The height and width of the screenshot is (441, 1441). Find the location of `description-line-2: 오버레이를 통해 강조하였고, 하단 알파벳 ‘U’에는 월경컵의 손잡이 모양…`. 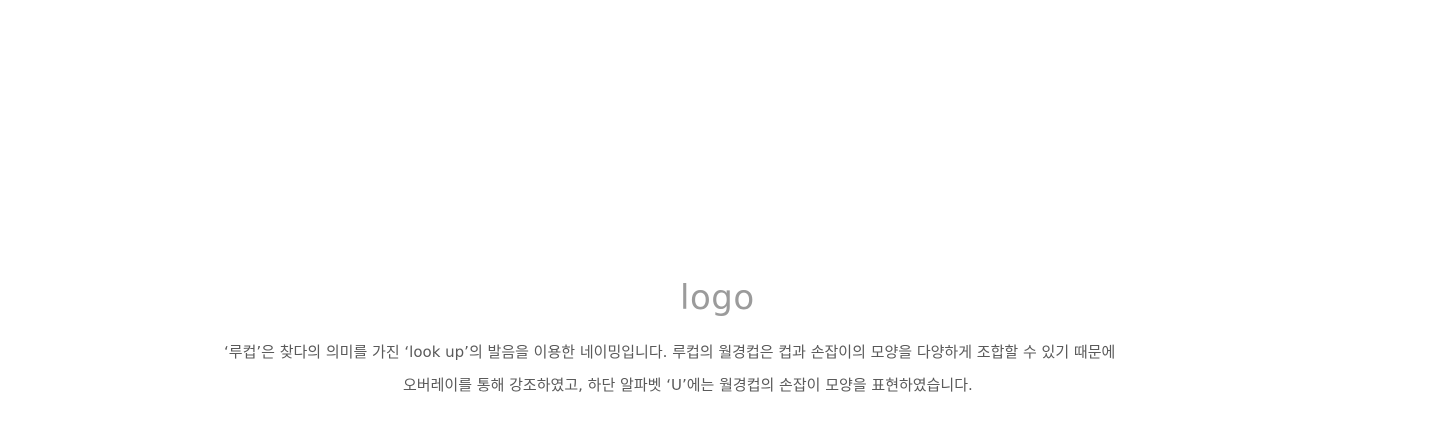

description-line-2: 오버레이를 통해 강조하였고, 하단 알파벳 ‘U’에는 월경컵의 손잡이 모양… is located at coordinates (688, 385).